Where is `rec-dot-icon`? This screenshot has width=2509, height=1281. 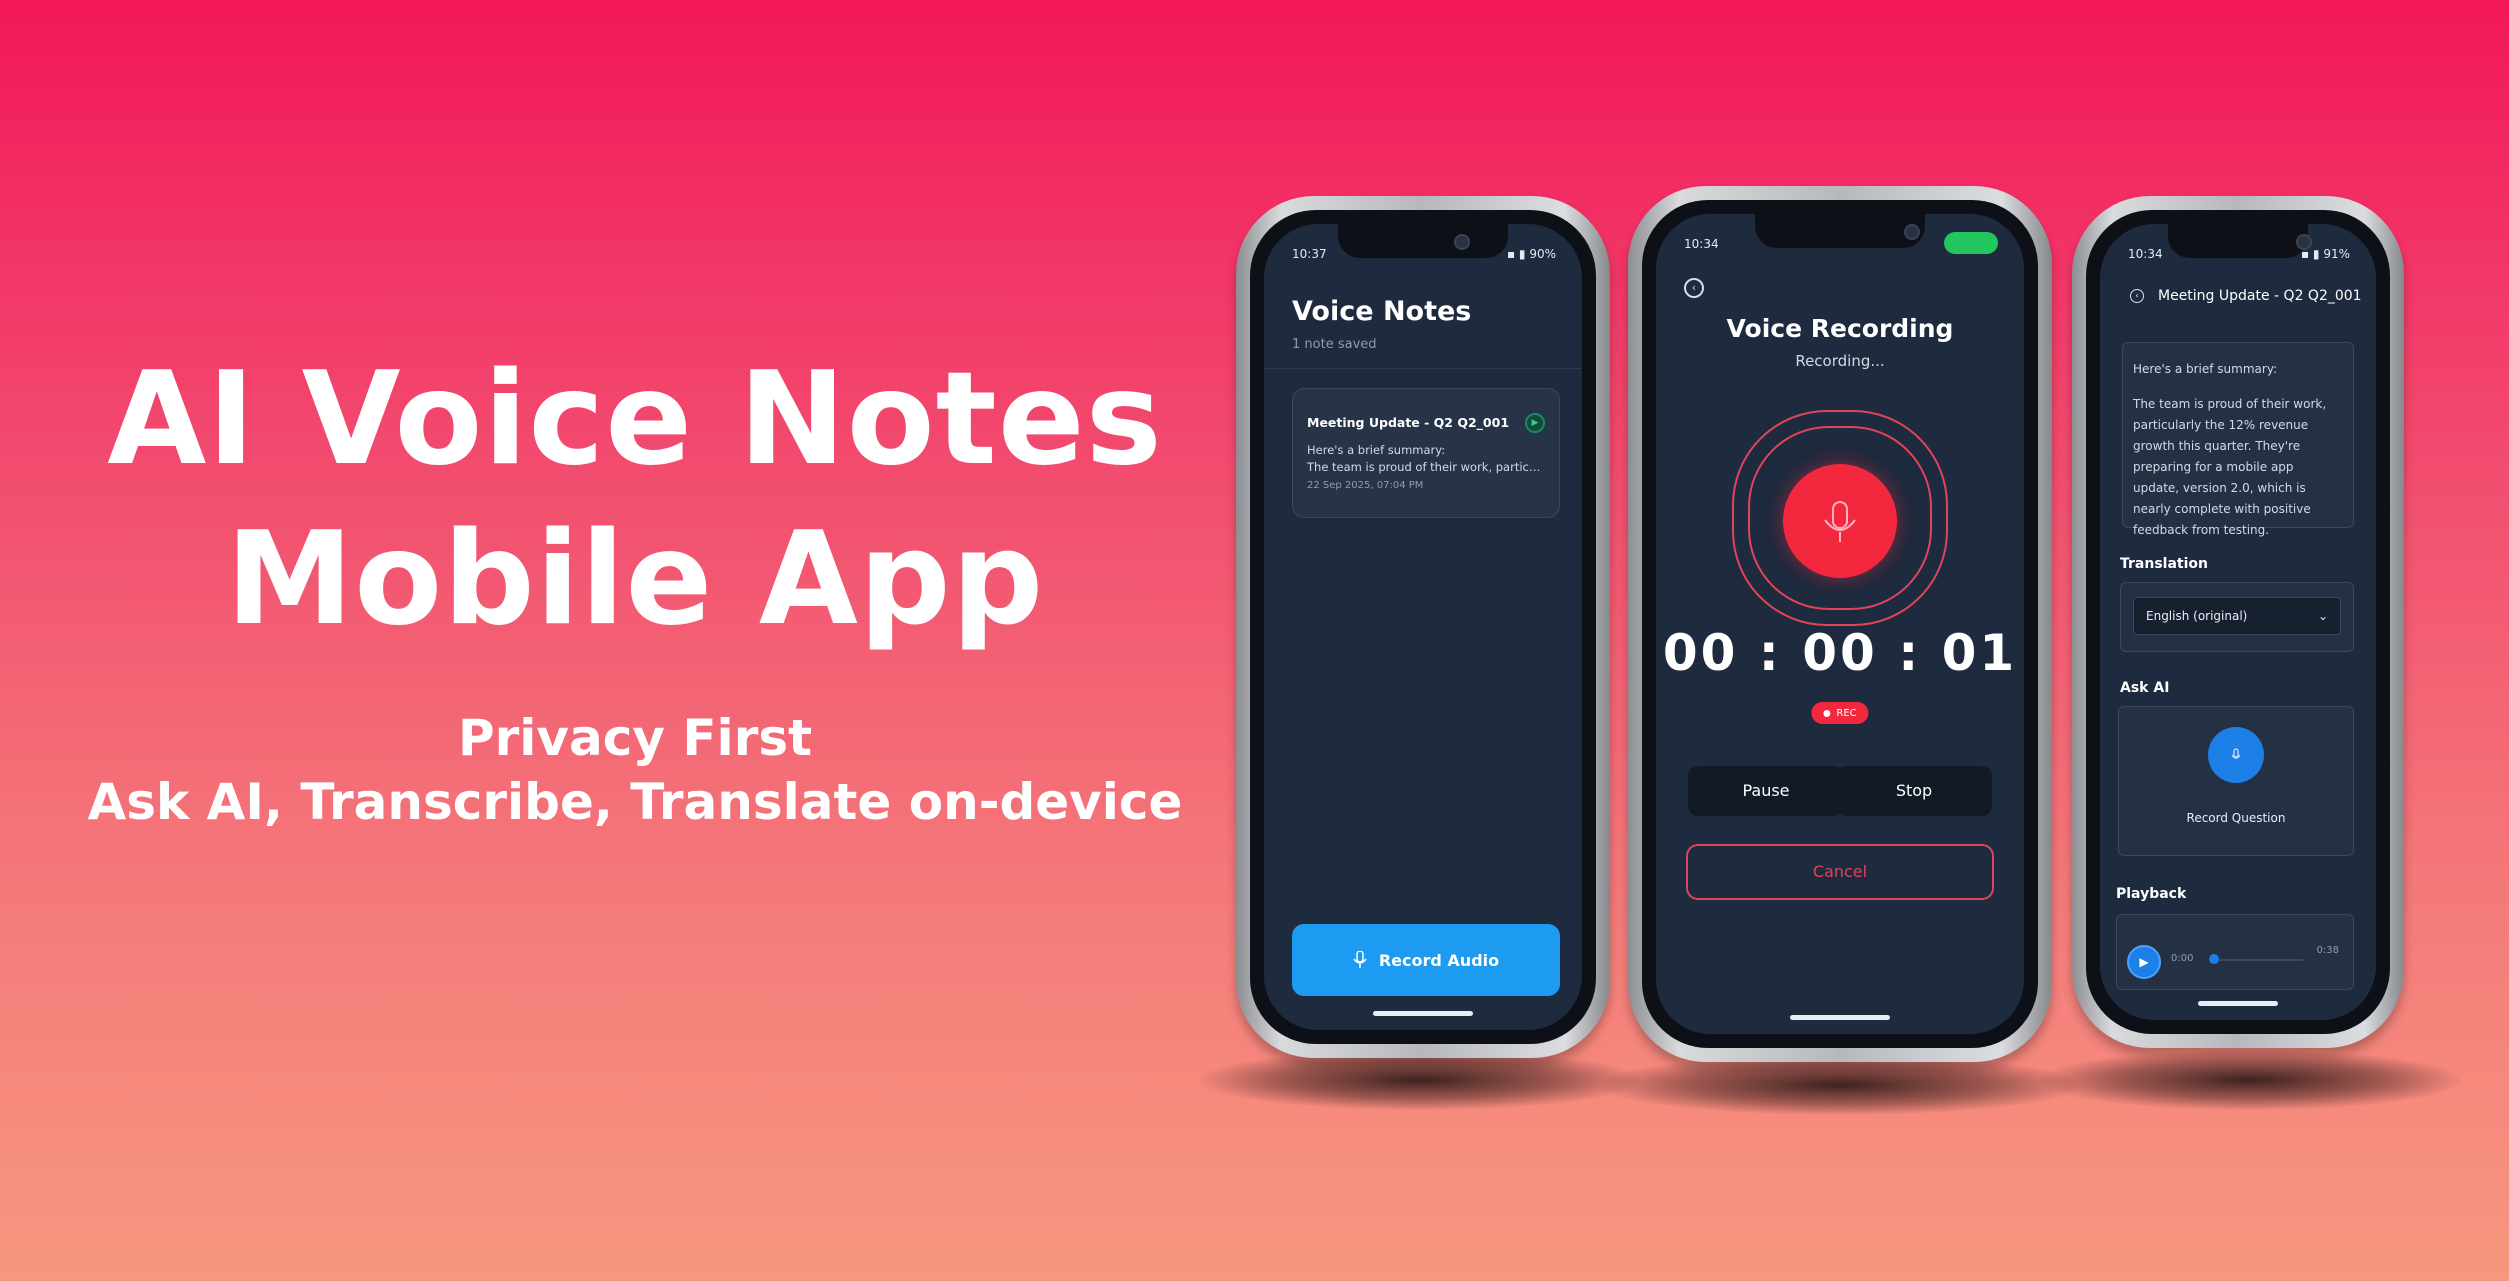
rec-dot-icon is located at coordinates (1827, 713).